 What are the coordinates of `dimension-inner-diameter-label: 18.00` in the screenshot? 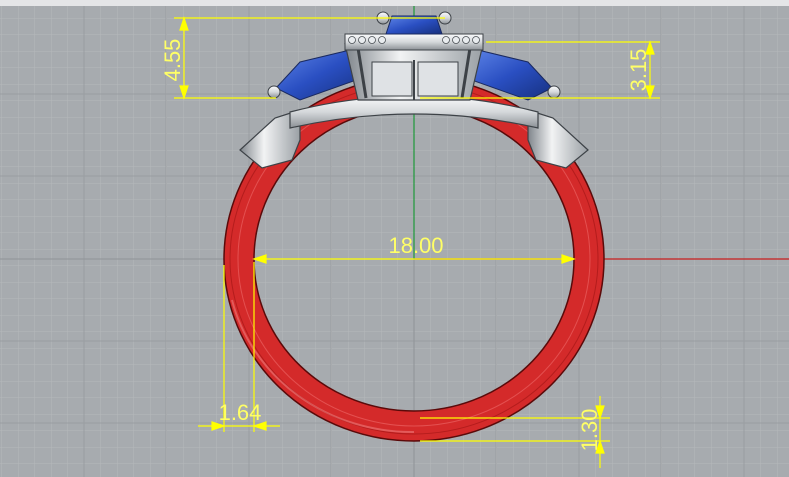 It's located at (415, 245).